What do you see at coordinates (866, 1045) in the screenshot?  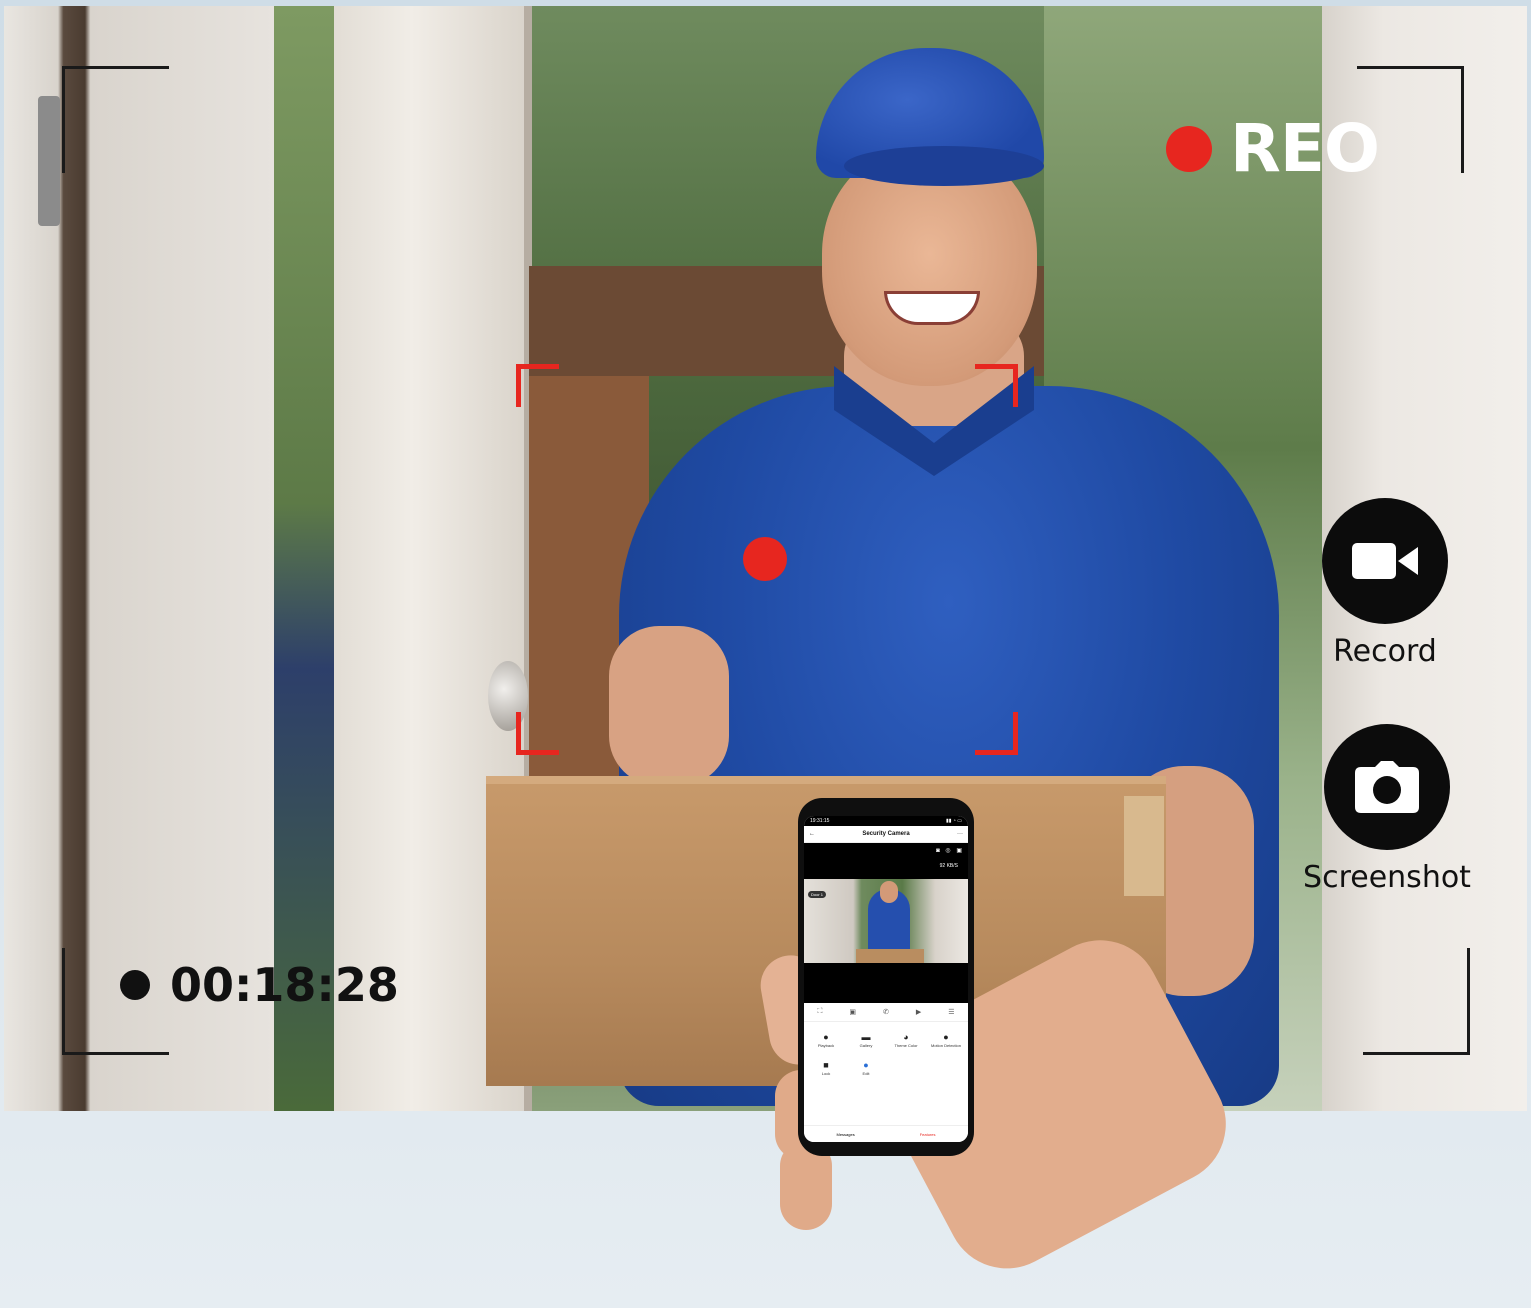 I see `feature-label: Gallery` at bounding box center [866, 1045].